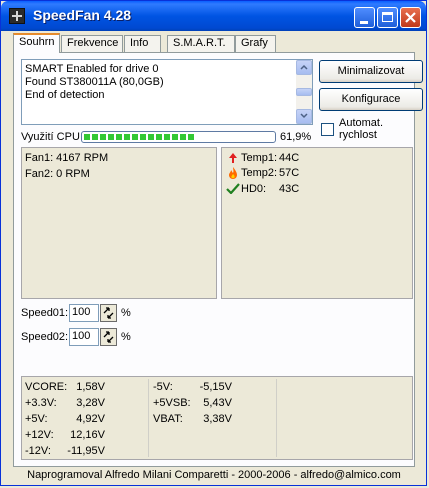 The width and height of the screenshot is (429, 488). Describe the element at coordinates (254, 189) in the screenshot. I see `hd0-label: HD0:` at that location.